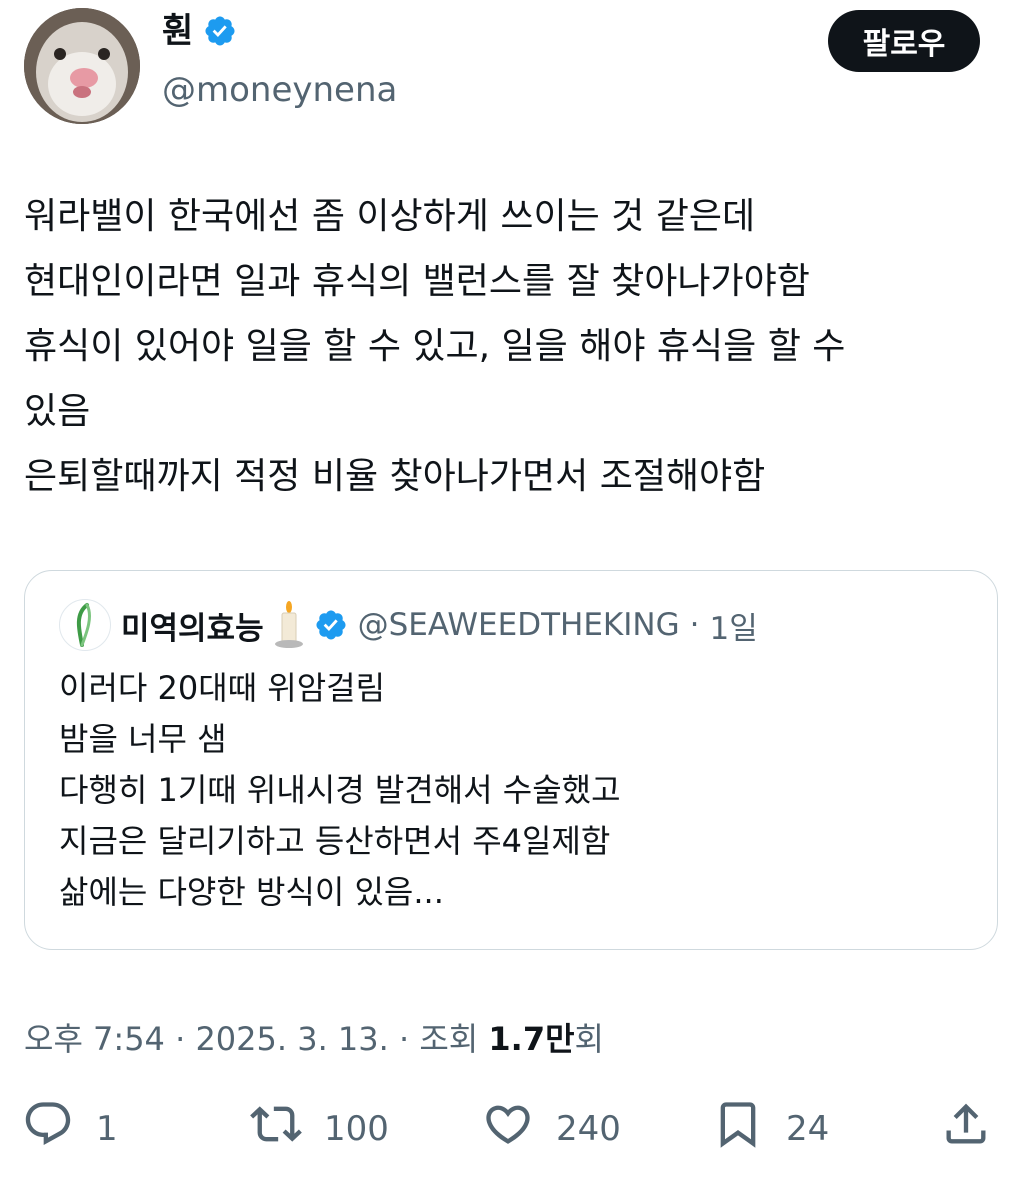 The width and height of the screenshot is (1024, 1191). I want to click on verified-badge-icon, so click(220, 31).